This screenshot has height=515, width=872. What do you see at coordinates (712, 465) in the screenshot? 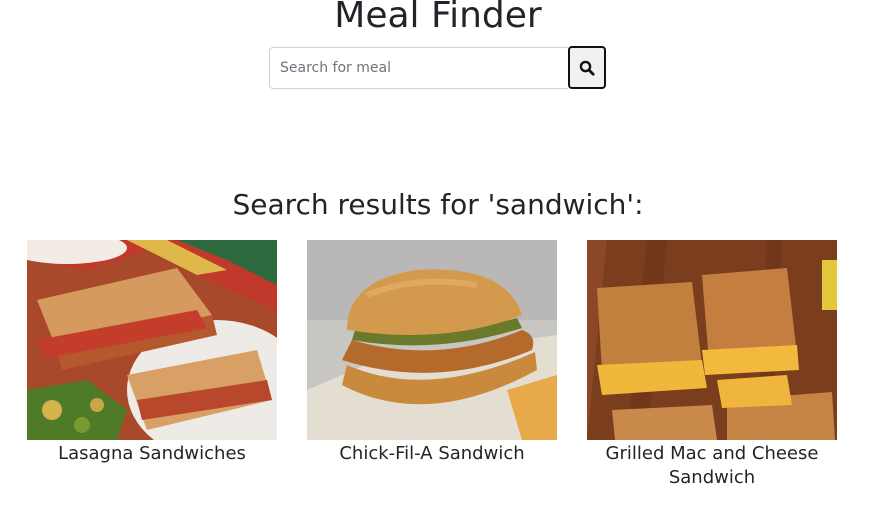
I see `meal-name: Grilled Mac and Cheese Sandwich` at bounding box center [712, 465].